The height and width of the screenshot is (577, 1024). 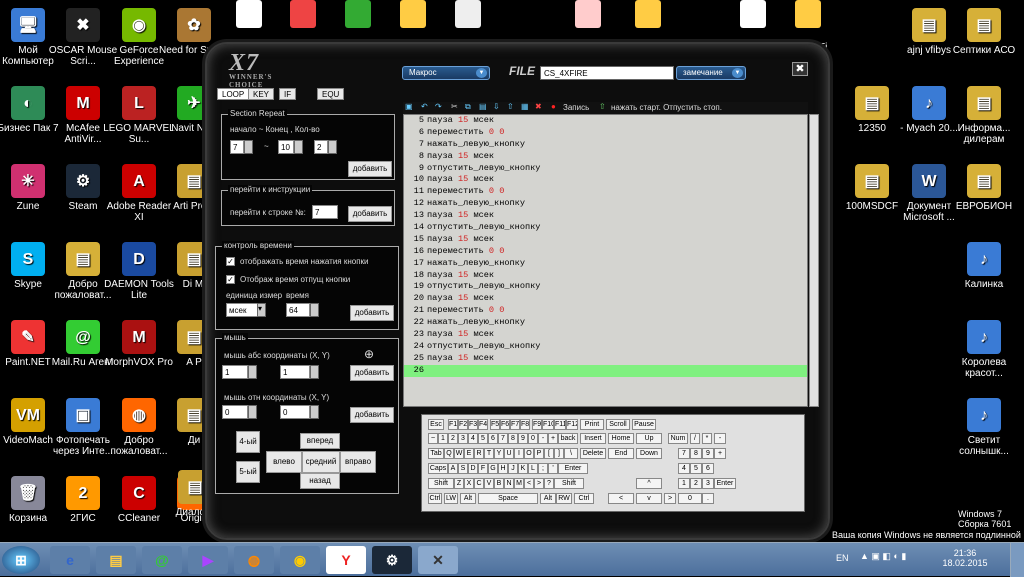 I want to click on abs-add-button: добавить, so click(x=372, y=373).